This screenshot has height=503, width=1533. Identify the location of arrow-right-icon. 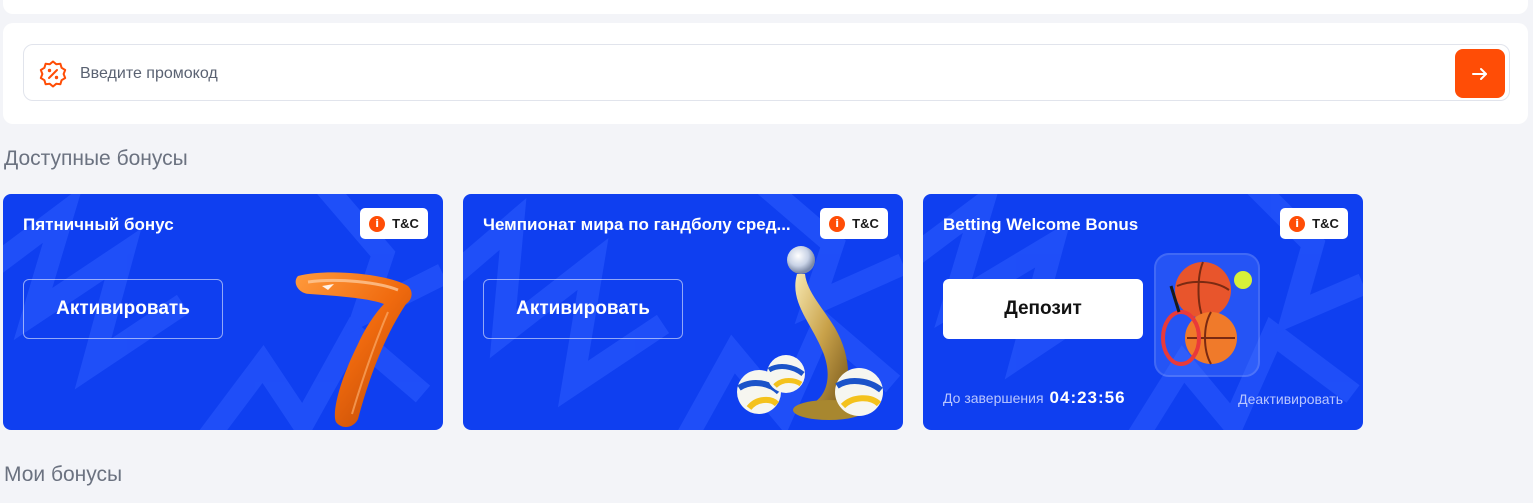
(1479, 73).